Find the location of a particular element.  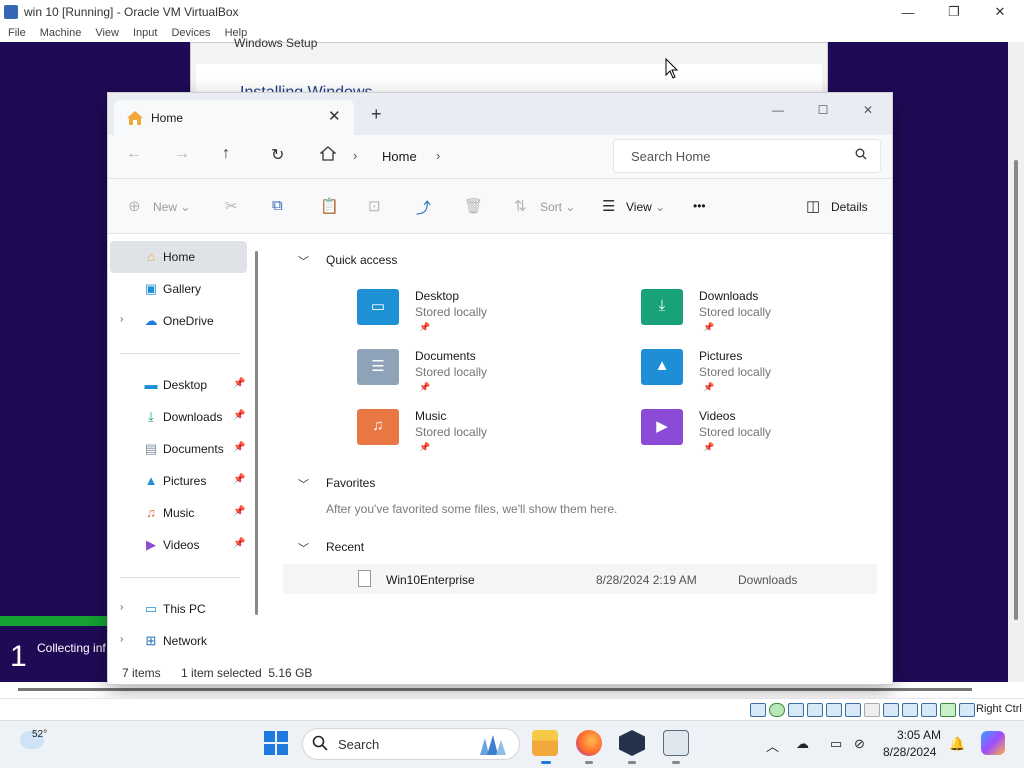

clock-time: 3:05 AM is located at coordinates (919, 735).